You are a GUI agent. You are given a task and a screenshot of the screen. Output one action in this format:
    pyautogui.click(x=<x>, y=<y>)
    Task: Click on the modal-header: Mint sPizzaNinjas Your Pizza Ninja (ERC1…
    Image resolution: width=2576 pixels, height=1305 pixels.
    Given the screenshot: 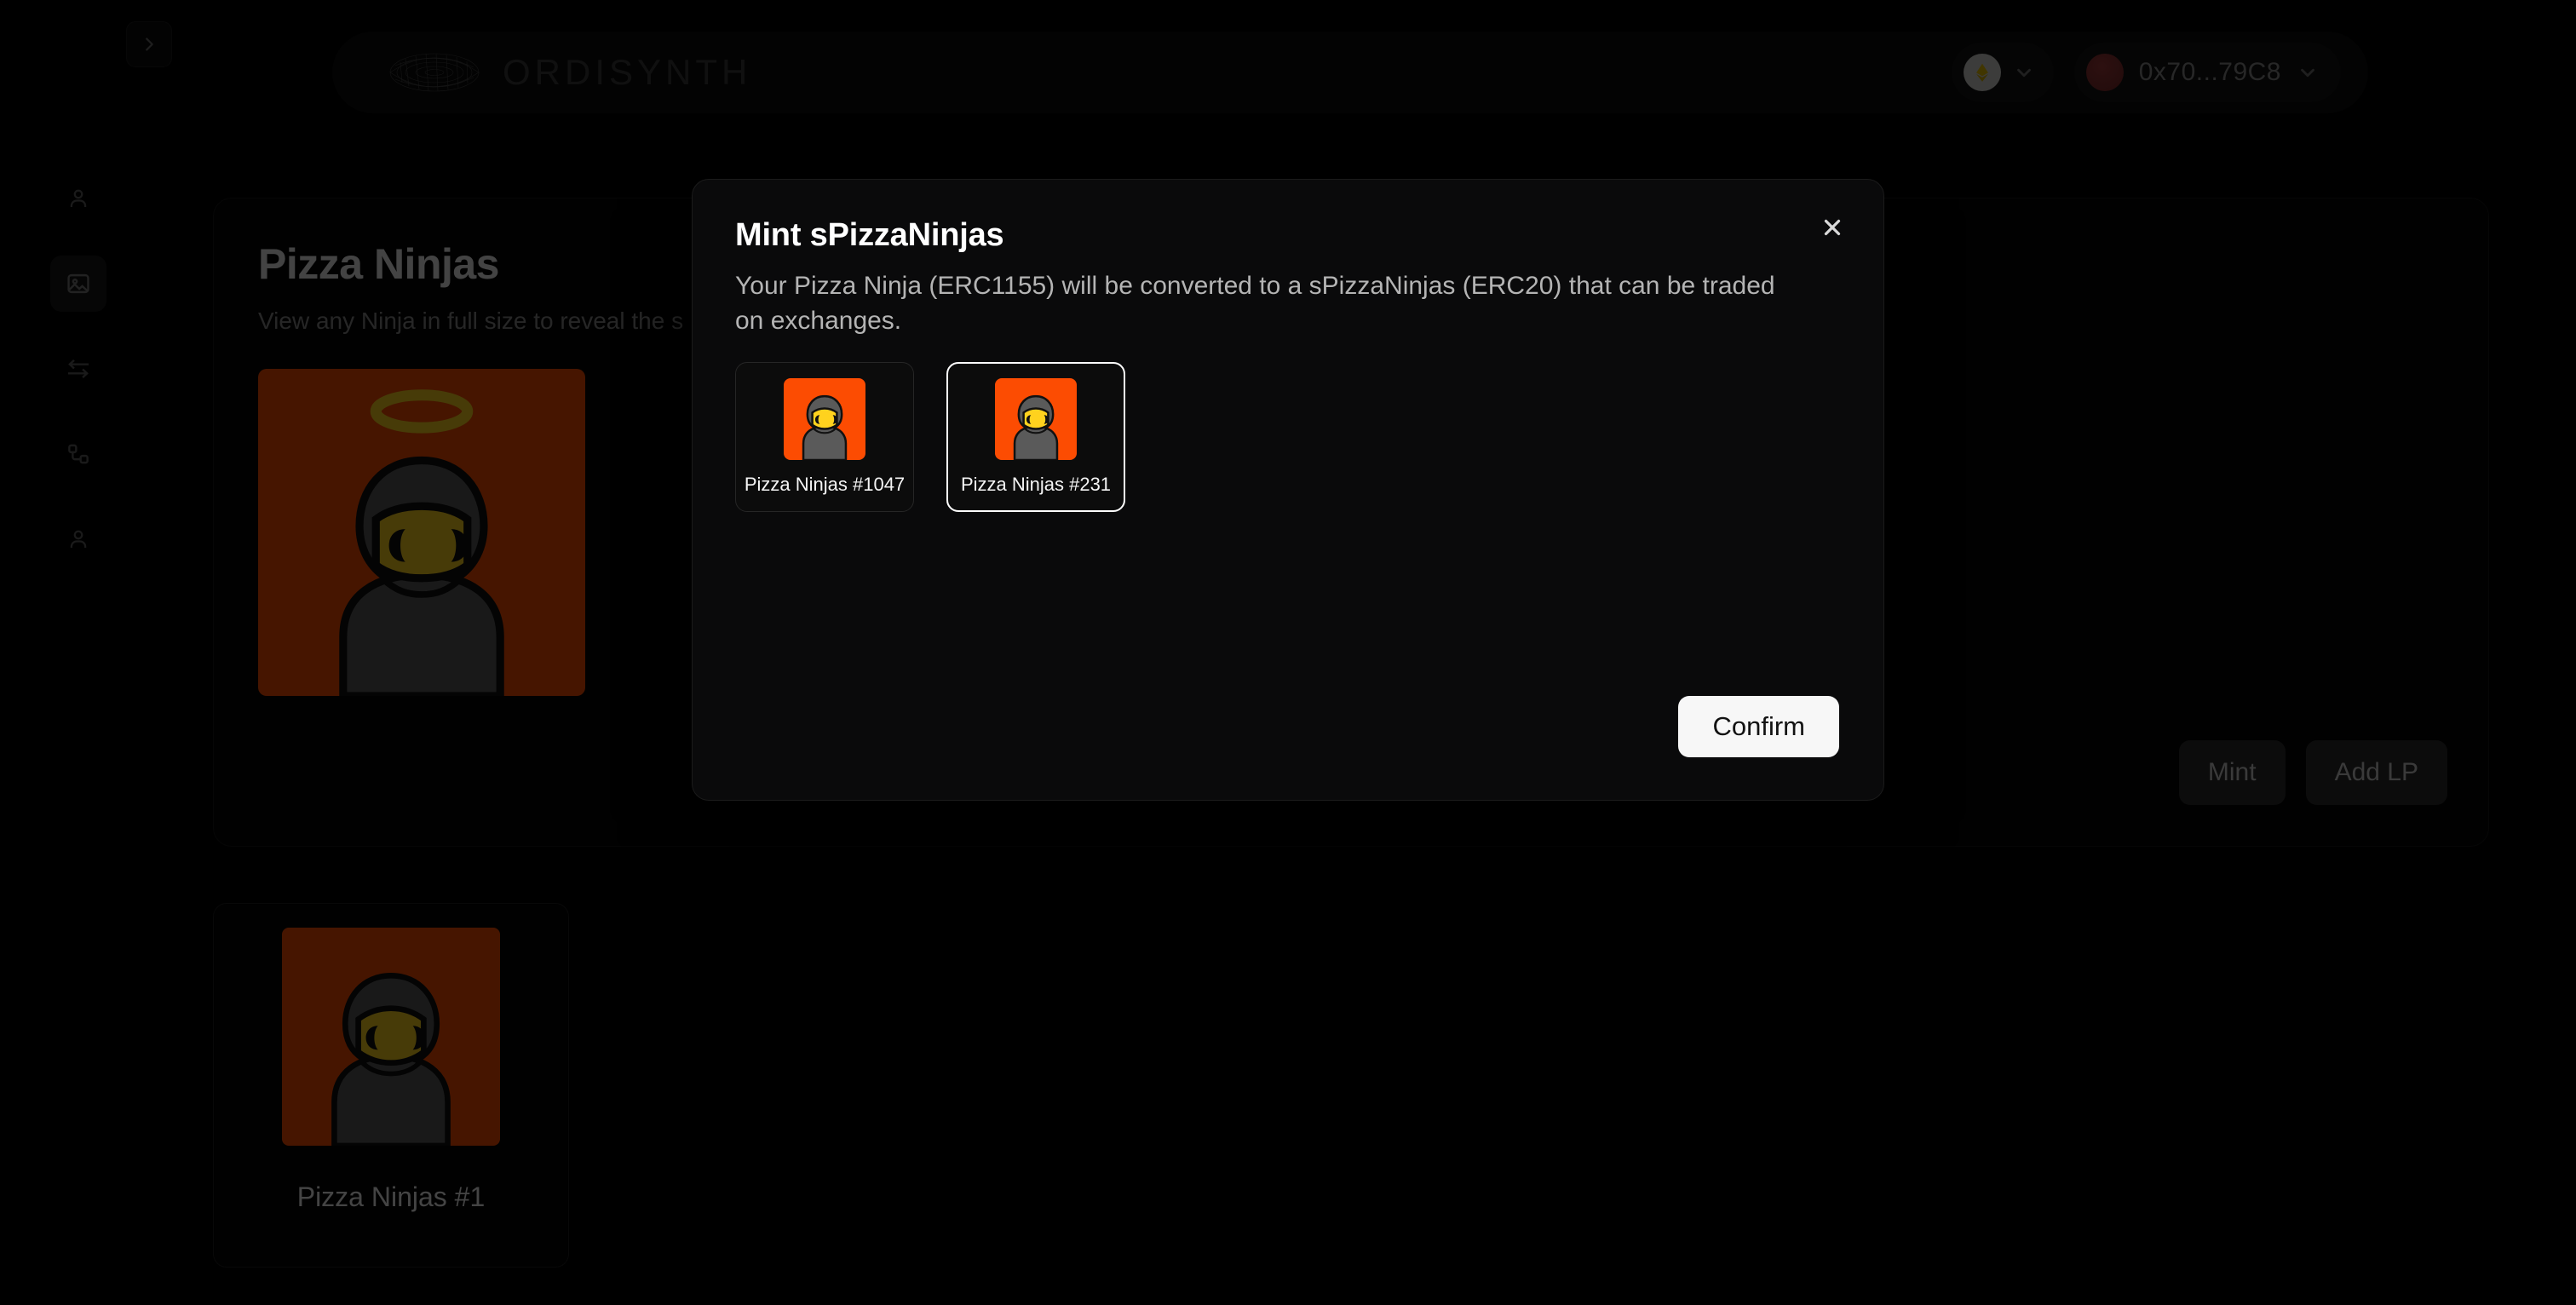 What is the action you would take?
    pyautogui.click(x=1259, y=278)
    